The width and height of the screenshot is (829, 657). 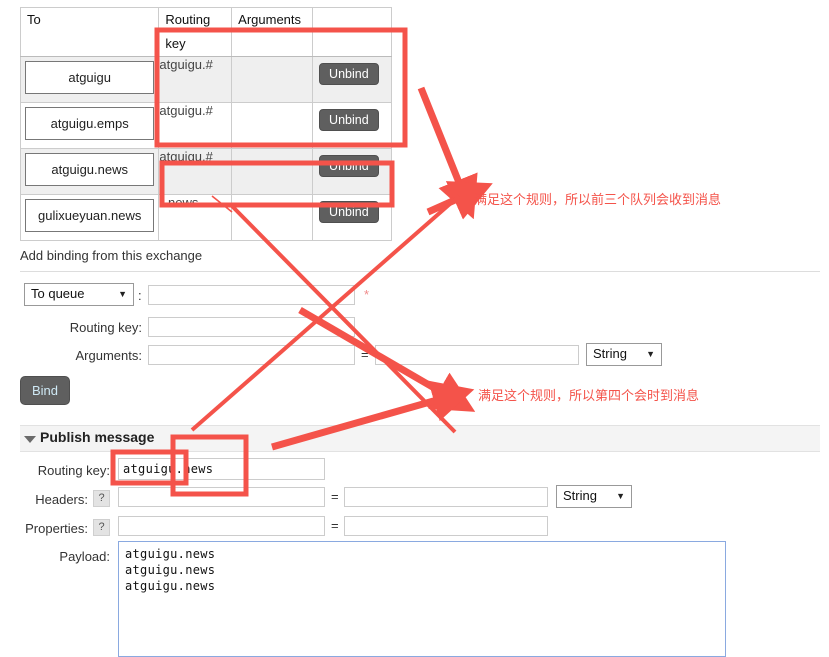 What do you see at coordinates (610, 353) in the screenshot?
I see `binding-arguments-type-value: String` at bounding box center [610, 353].